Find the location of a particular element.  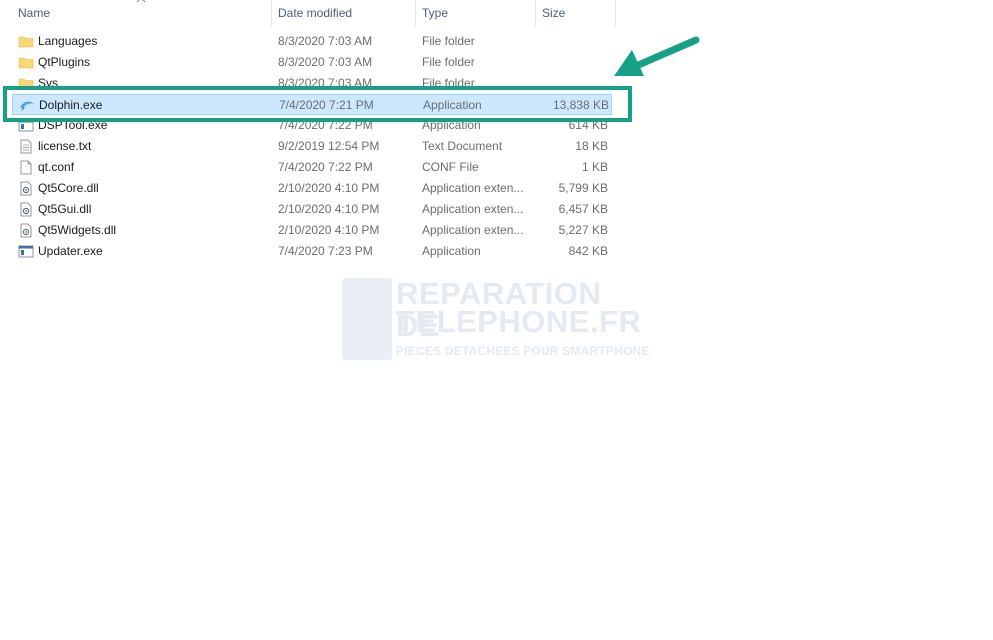

file-name: QtPlugins is located at coordinates (64, 62).